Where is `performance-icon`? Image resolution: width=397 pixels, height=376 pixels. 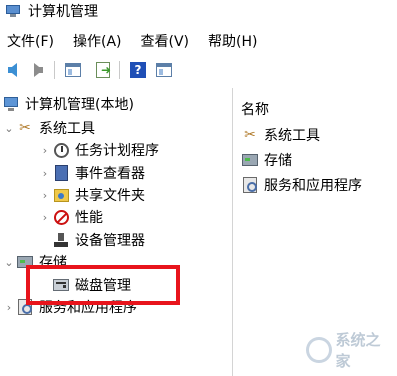
performance-icon is located at coordinates (61, 217).